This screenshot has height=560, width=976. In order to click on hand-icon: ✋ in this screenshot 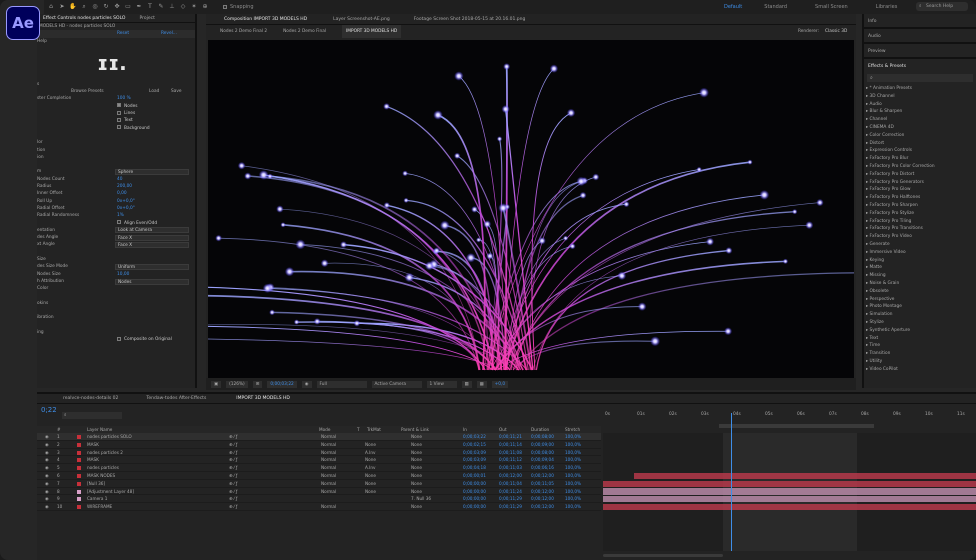, I will do `click(73, 7)`.